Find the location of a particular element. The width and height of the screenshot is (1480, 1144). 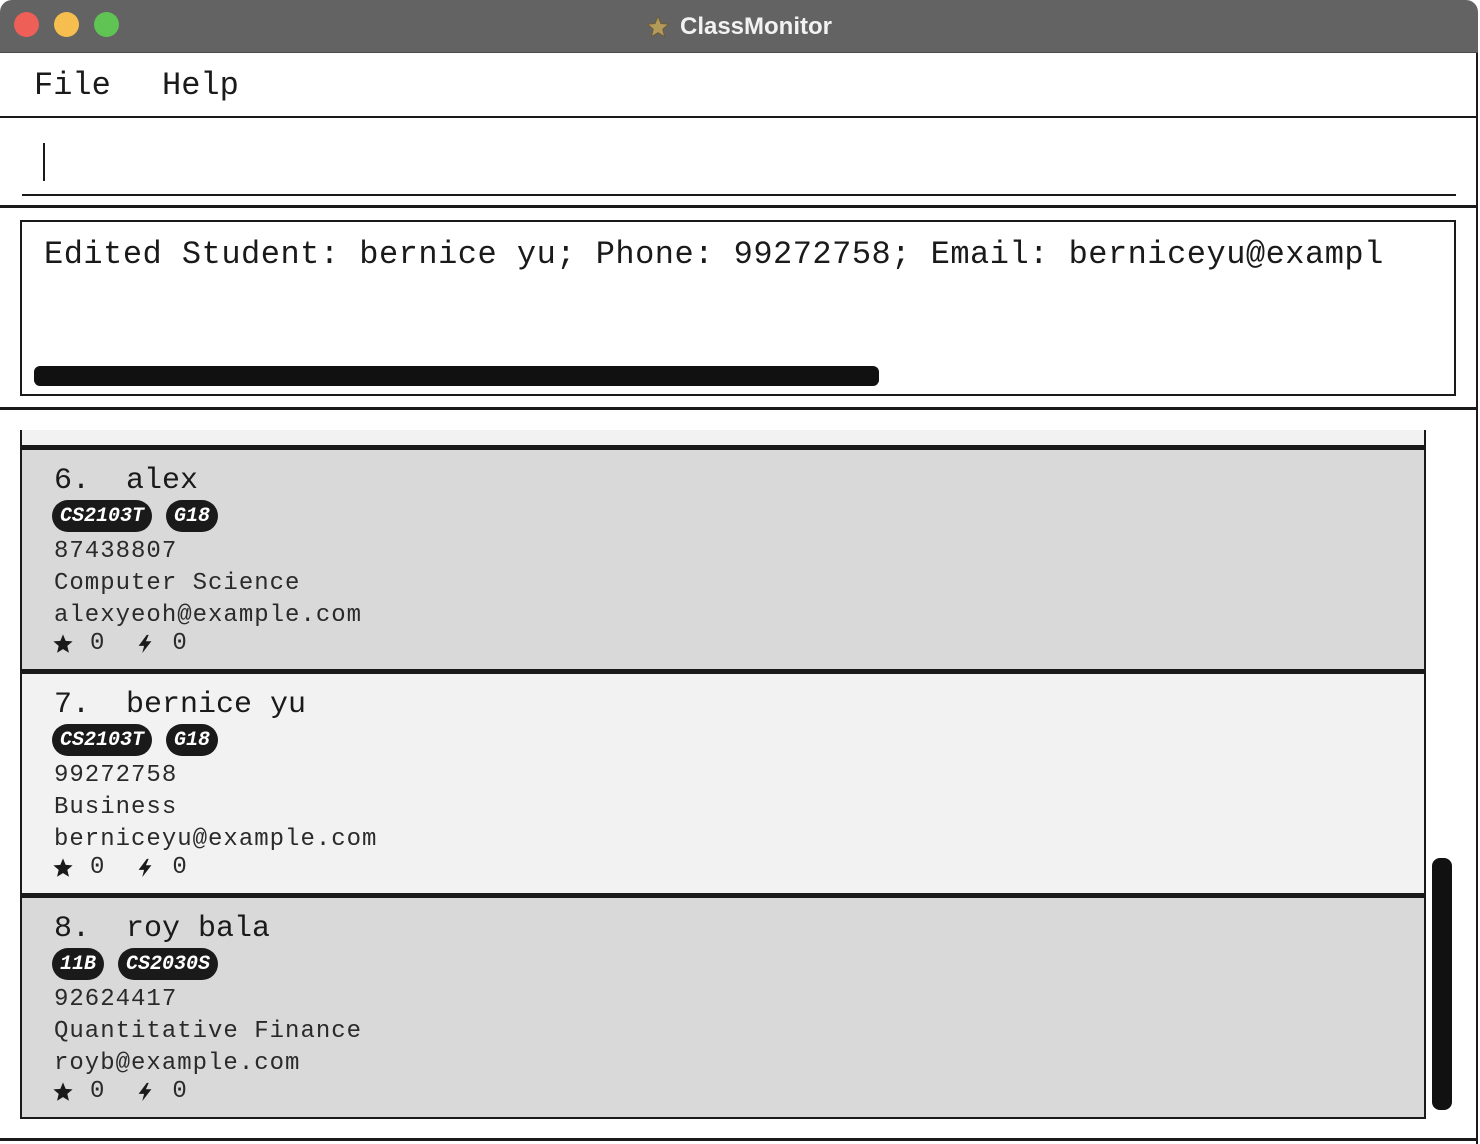

result-horizontal-scrollbar is located at coordinates (456, 376).